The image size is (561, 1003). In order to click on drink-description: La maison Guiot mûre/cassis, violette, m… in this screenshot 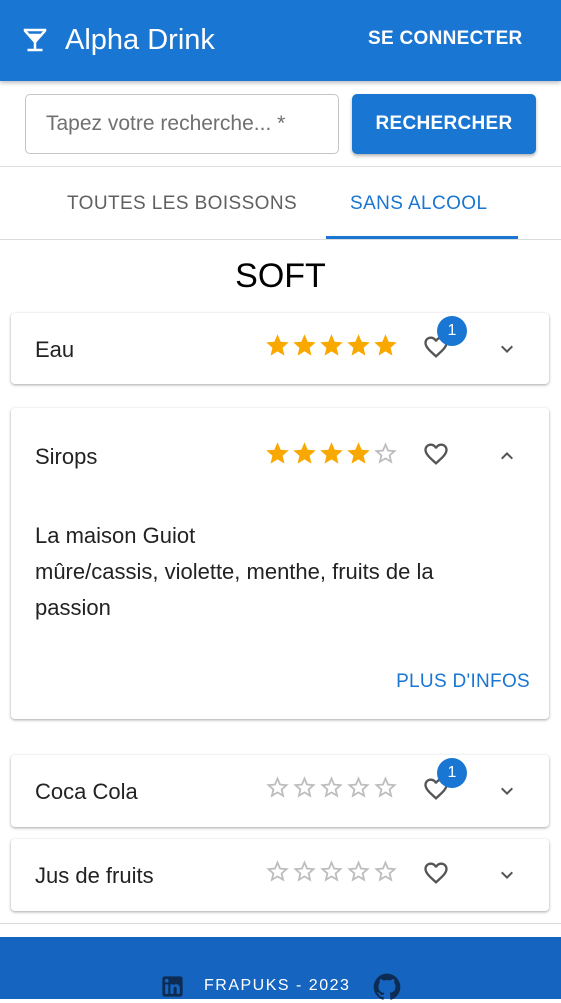, I will do `click(234, 571)`.